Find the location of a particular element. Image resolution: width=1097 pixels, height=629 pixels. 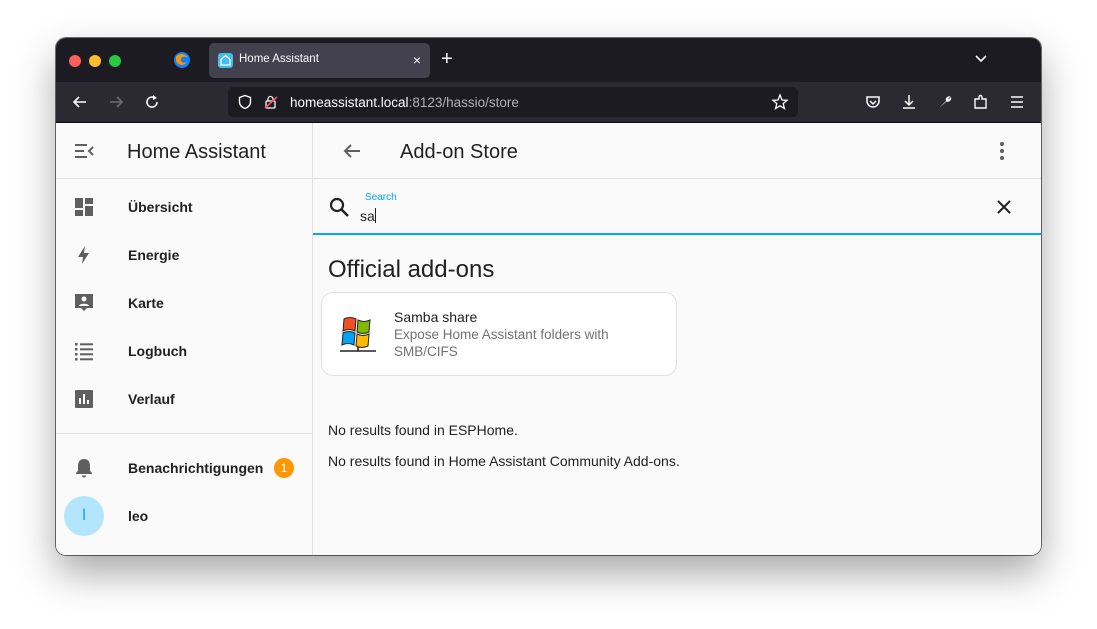

app-toolbar: Add-on Store is located at coordinates (677, 151).